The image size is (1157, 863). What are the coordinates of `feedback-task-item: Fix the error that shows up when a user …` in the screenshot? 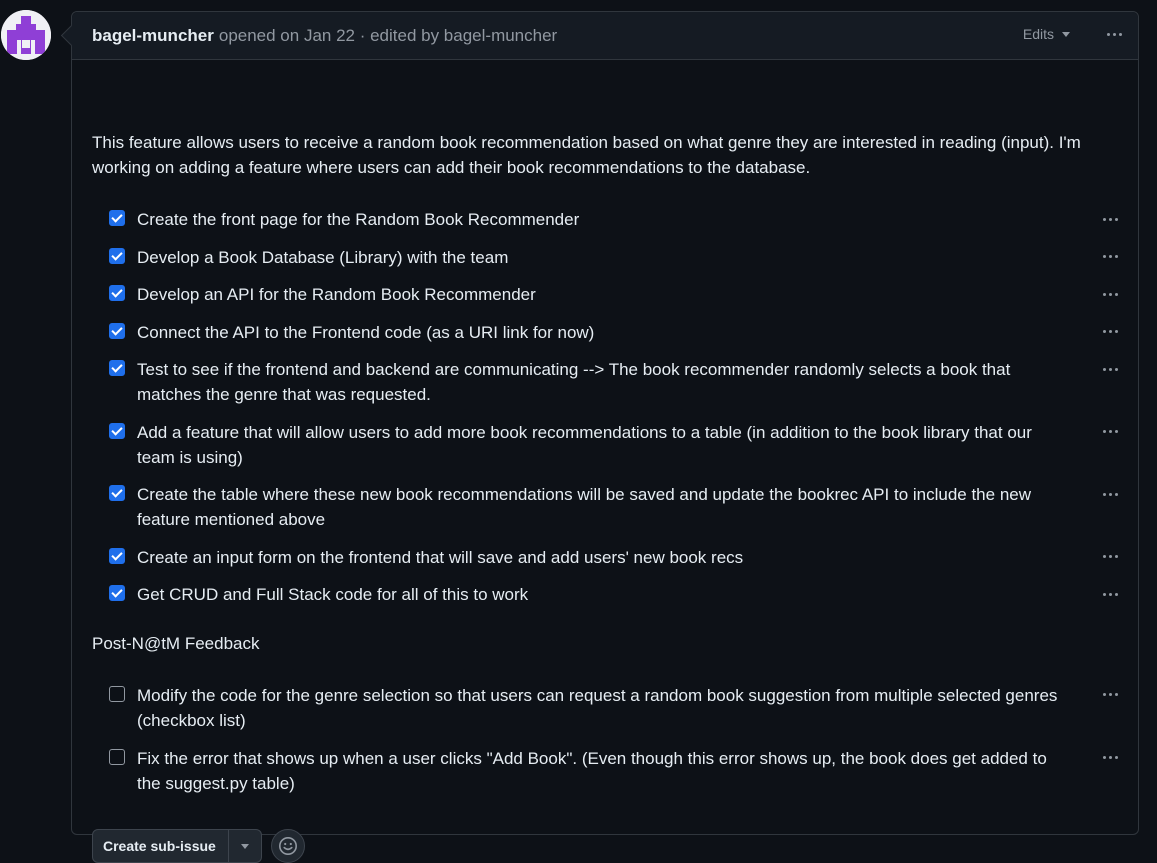 It's located at (589, 771).